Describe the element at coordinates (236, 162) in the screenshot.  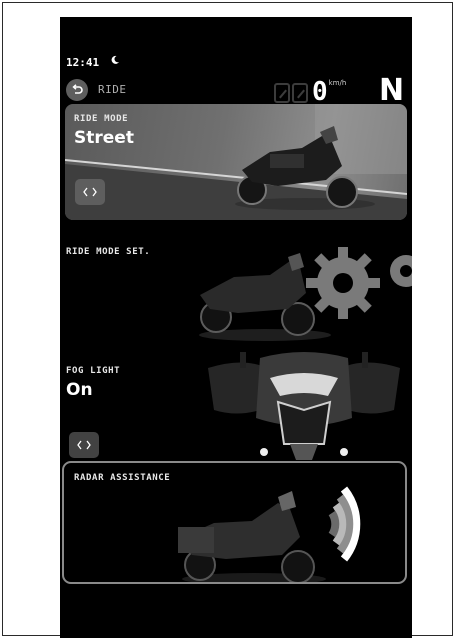
I see `ride-mode-card: RIDE MODE Street` at that location.